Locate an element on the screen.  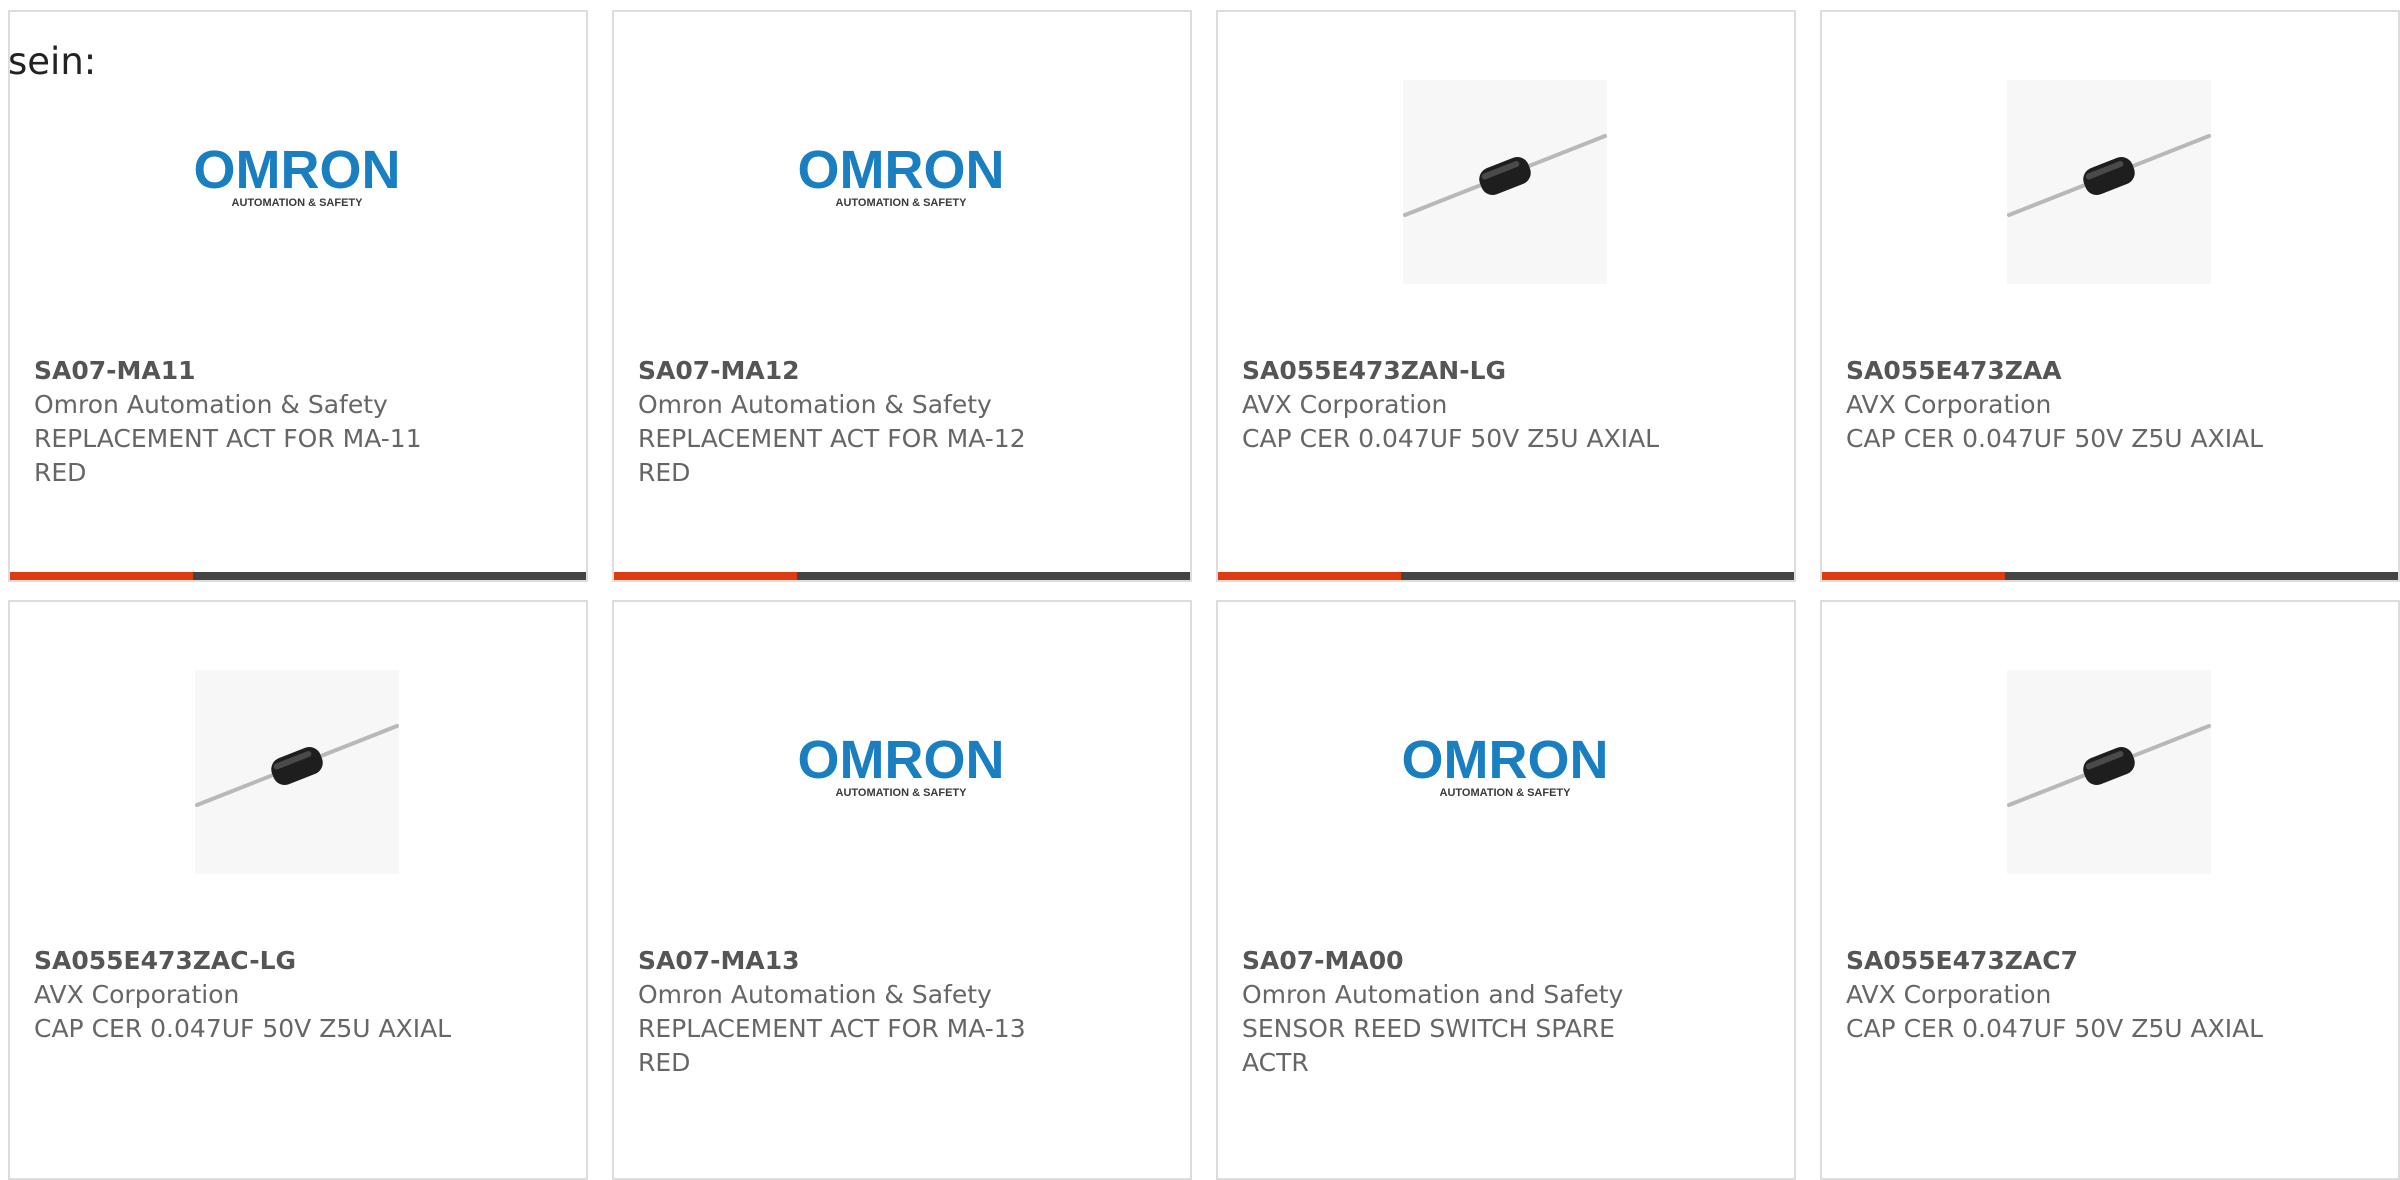
description: REPLACEMENT ACT FOR MA-13 RED is located at coordinates (832, 1045).